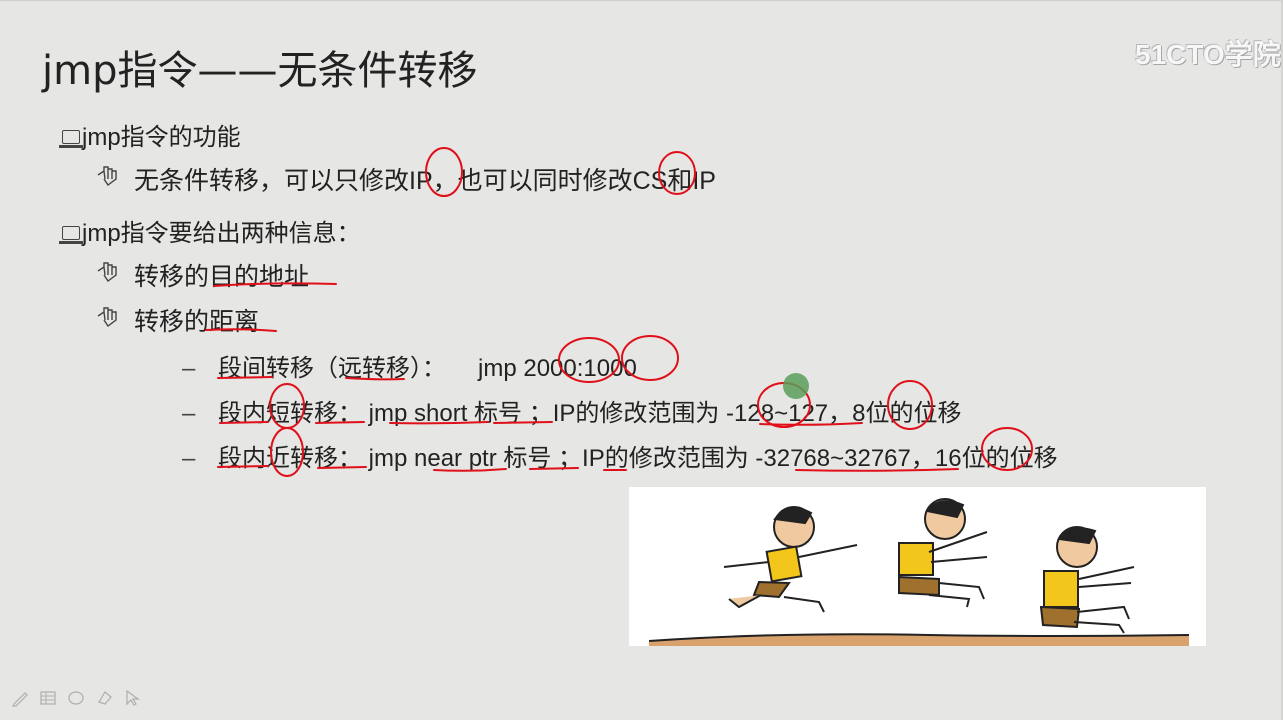 The height and width of the screenshot is (720, 1283). Describe the element at coordinates (641, 0) in the screenshot. I see `top-border` at that location.